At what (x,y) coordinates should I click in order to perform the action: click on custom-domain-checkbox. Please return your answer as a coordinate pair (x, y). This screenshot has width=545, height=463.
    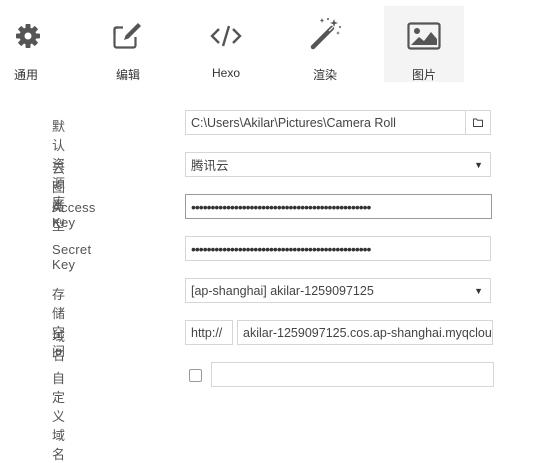
    Looking at the image, I should click on (195, 375).